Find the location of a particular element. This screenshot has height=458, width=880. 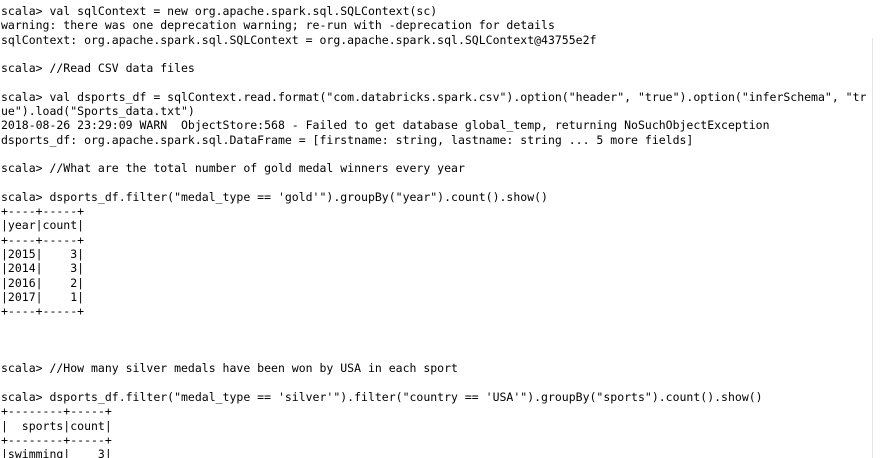

vertical-scrollbar is located at coordinates (876, 229).